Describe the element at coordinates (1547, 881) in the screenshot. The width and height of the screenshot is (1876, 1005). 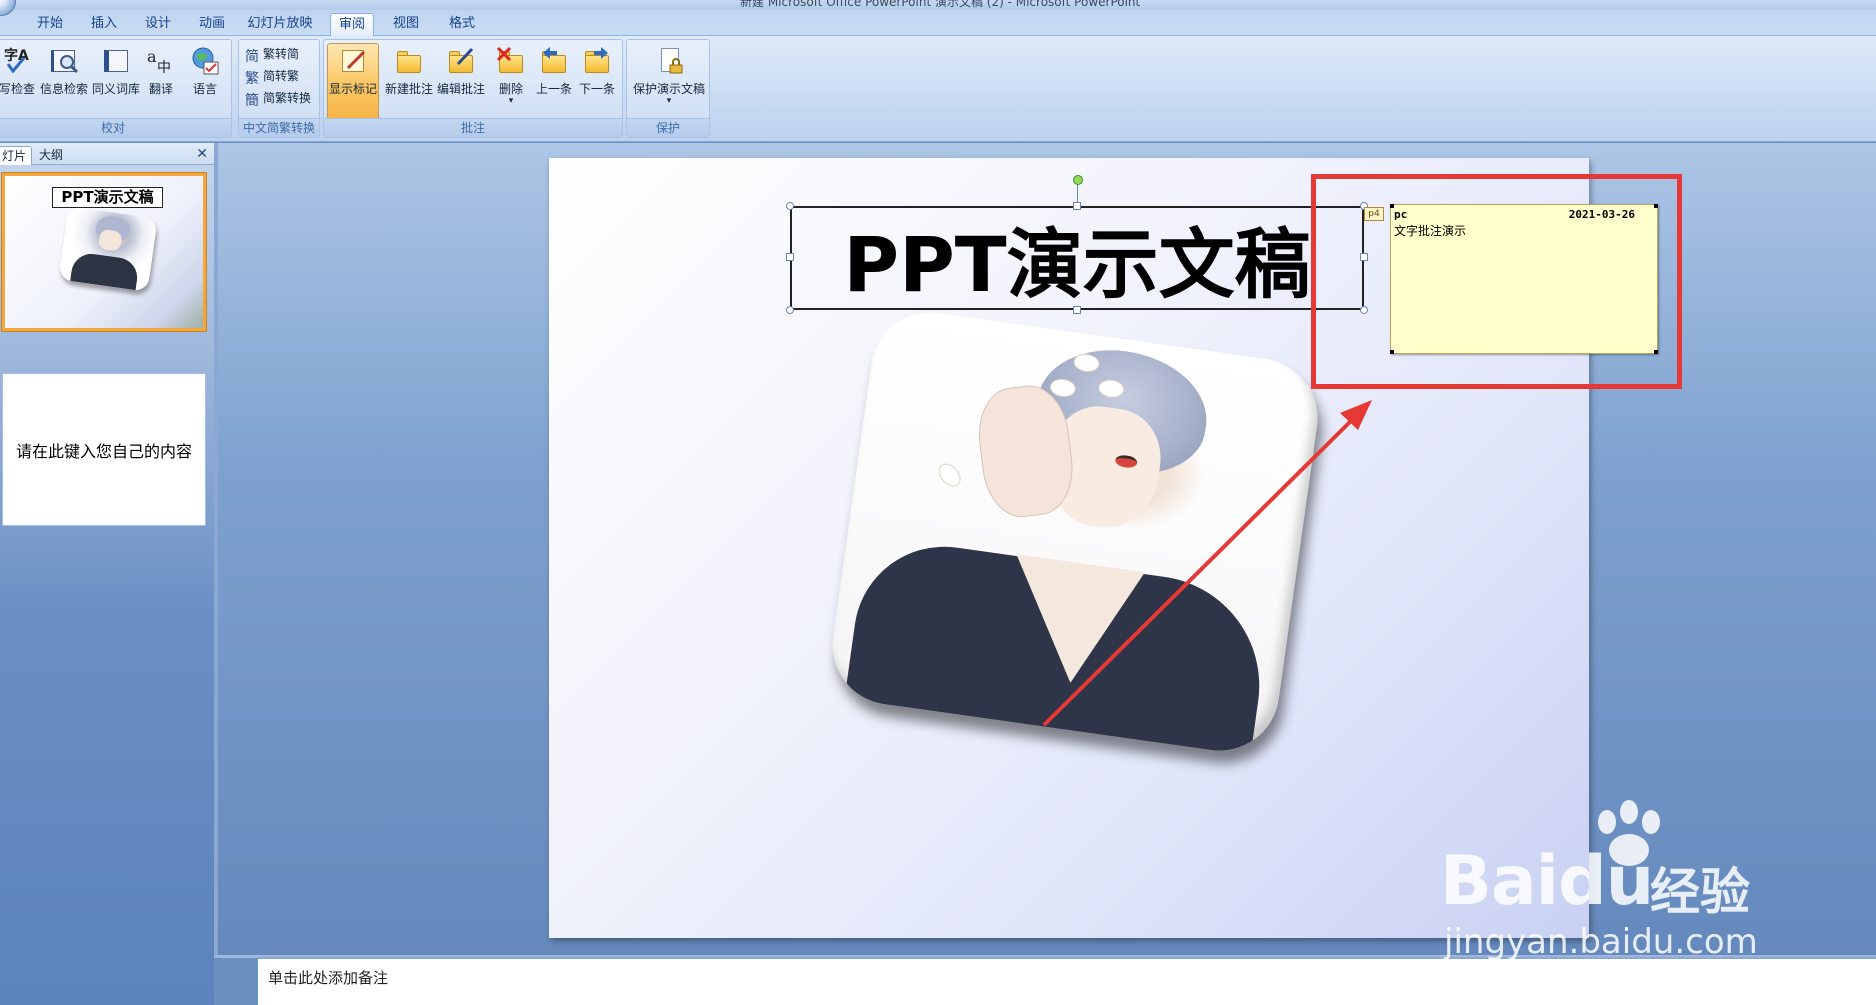
I see `watermark-brand: Baidu` at that location.